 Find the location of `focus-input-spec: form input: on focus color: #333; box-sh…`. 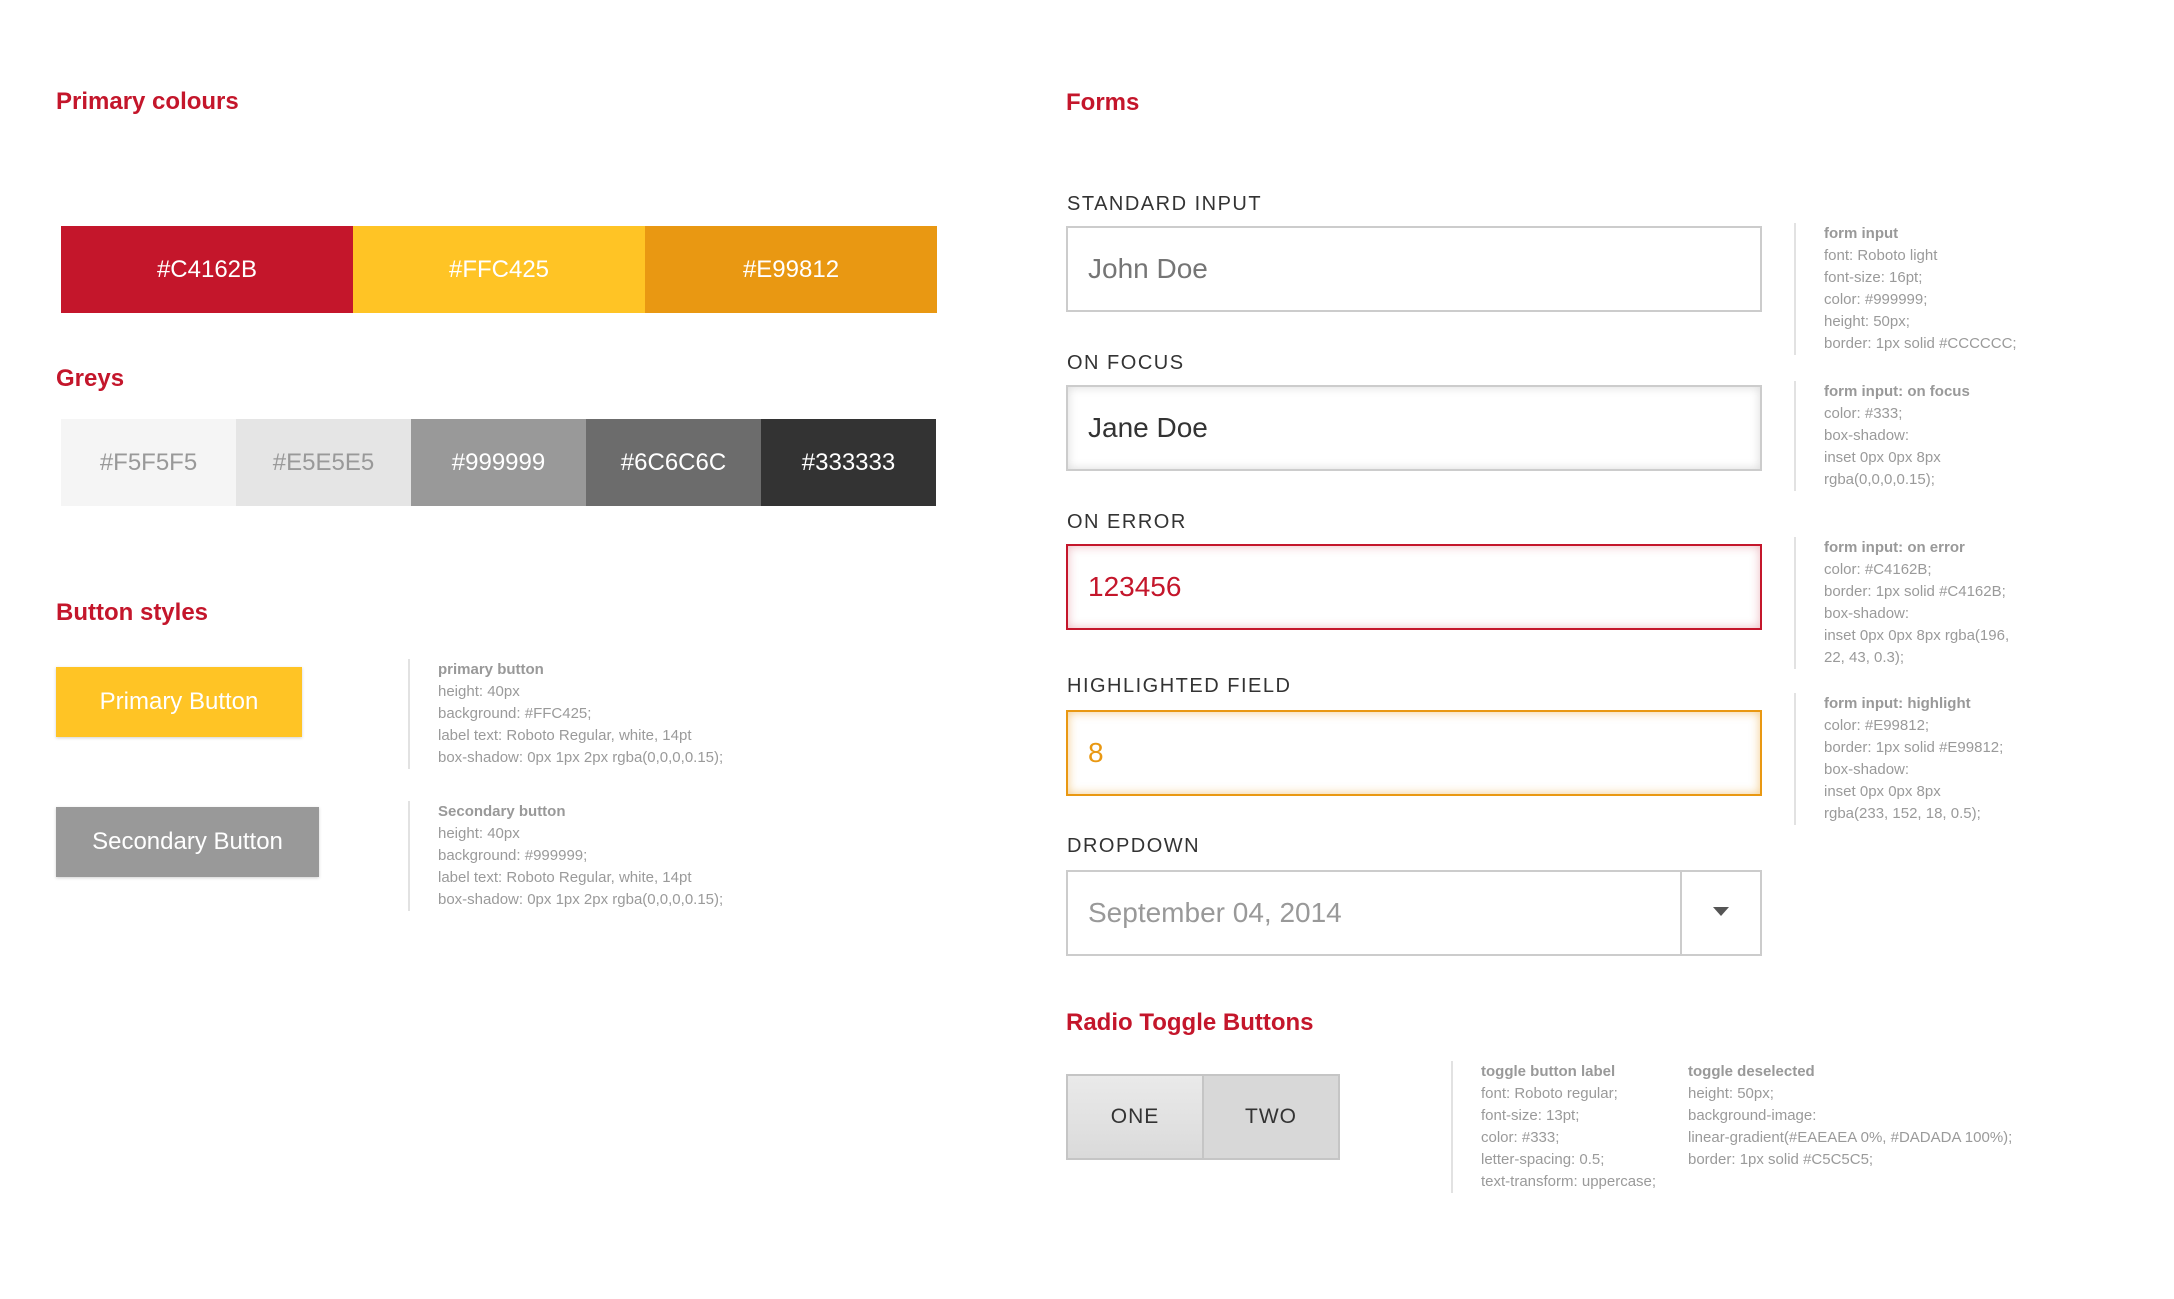

focus-input-spec: form input: on focus color: #333; box-sh… is located at coordinates (1882, 436).